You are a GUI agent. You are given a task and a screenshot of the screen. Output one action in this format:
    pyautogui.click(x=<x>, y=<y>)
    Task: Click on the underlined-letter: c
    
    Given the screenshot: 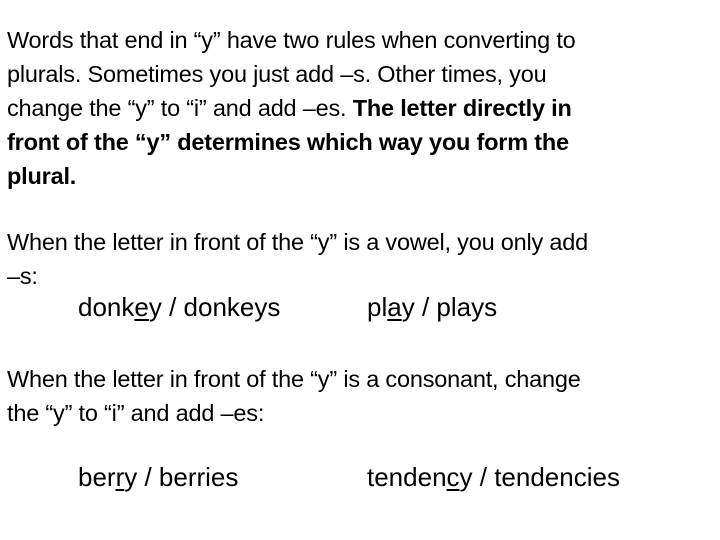 What is the action you would take?
    pyautogui.click(x=453, y=477)
    